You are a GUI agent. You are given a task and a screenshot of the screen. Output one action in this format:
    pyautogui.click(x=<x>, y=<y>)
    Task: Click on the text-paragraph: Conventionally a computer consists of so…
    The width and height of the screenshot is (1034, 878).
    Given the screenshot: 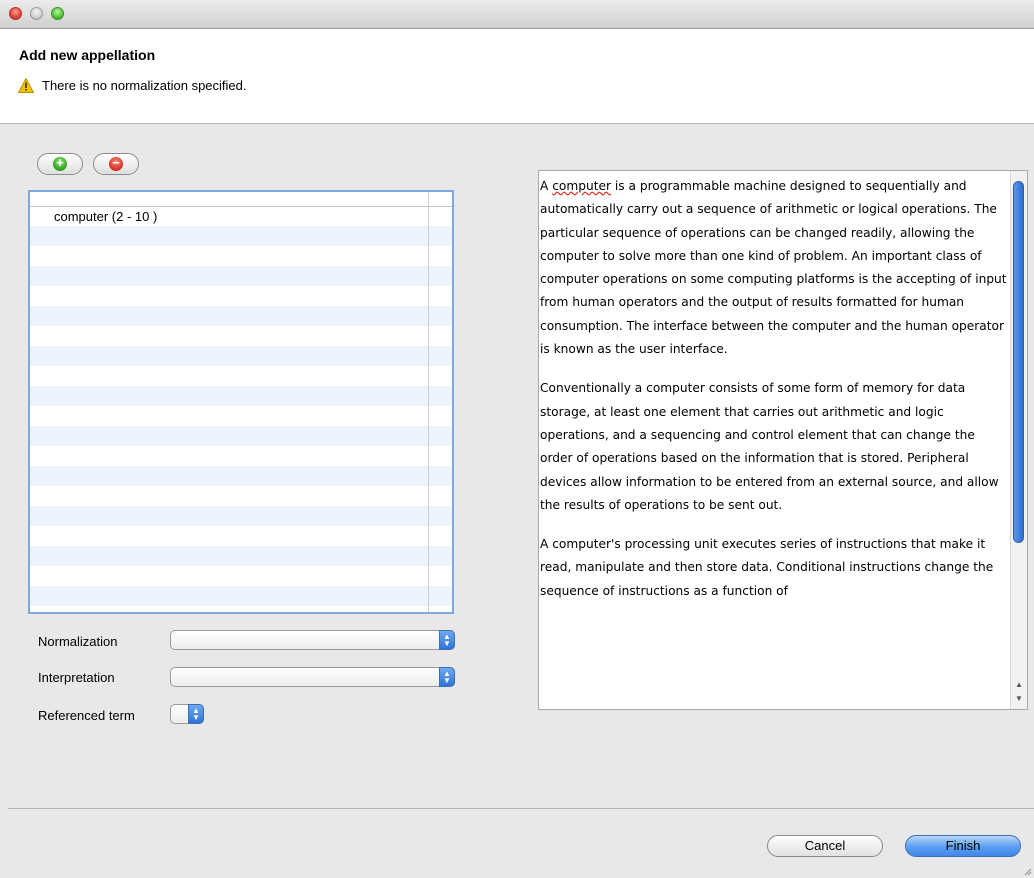 What is the action you would take?
    pyautogui.click(x=769, y=446)
    